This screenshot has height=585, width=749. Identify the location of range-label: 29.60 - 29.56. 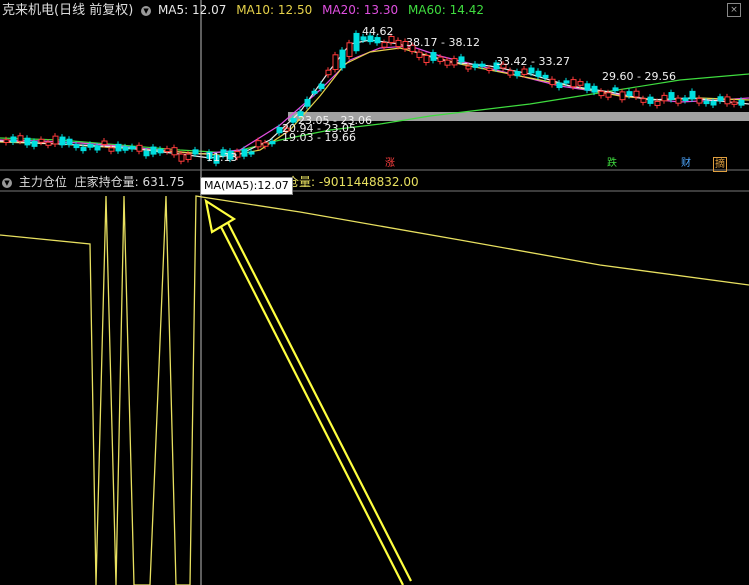
(639, 76).